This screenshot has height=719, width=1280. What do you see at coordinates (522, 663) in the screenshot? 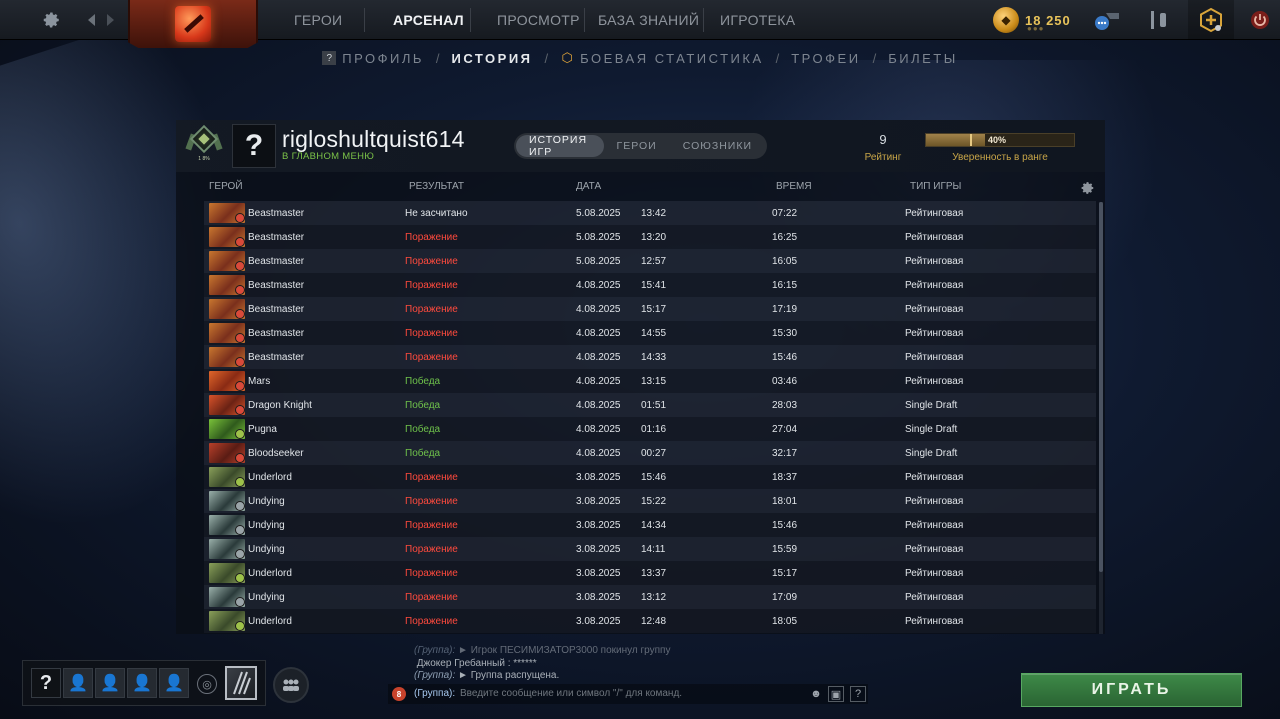
I see `chat-text: : ******` at bounding box center [522, 663].